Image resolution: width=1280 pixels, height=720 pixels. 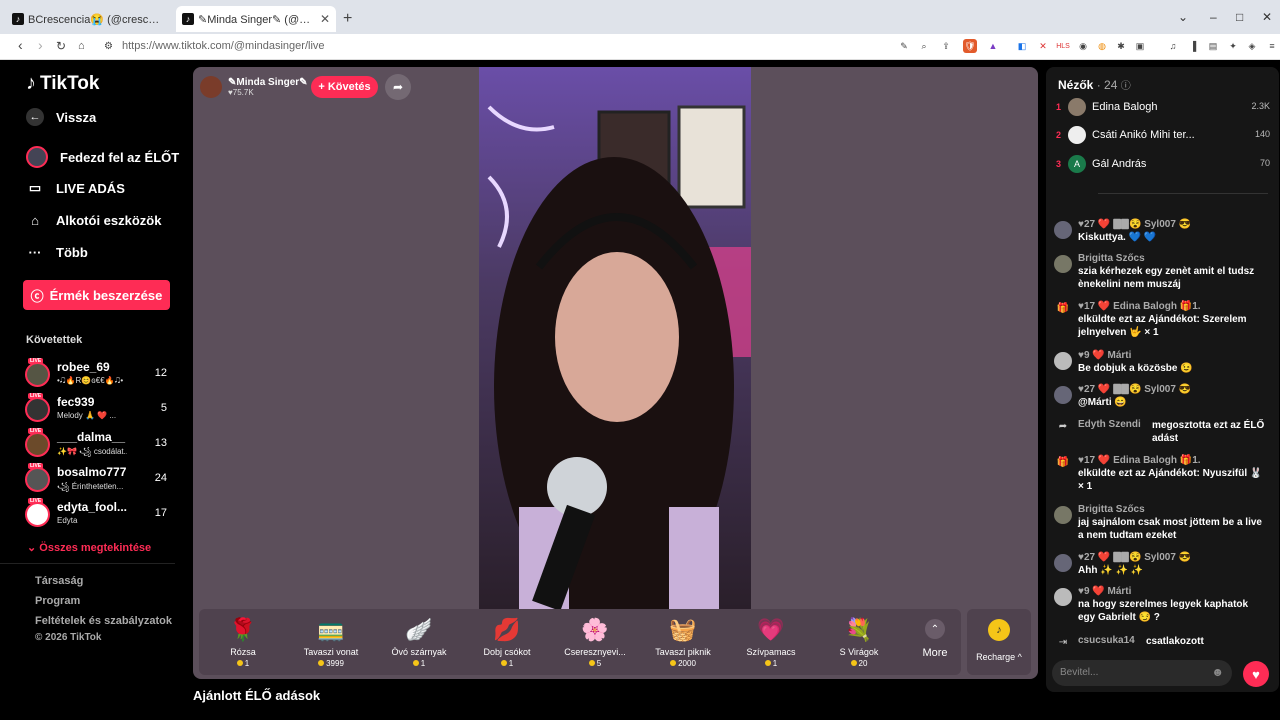 What do you see at coordinates (970, 46) in the screenshot?
I see `brave-shield-icon: 🛡` at bounding box center [970, 46].